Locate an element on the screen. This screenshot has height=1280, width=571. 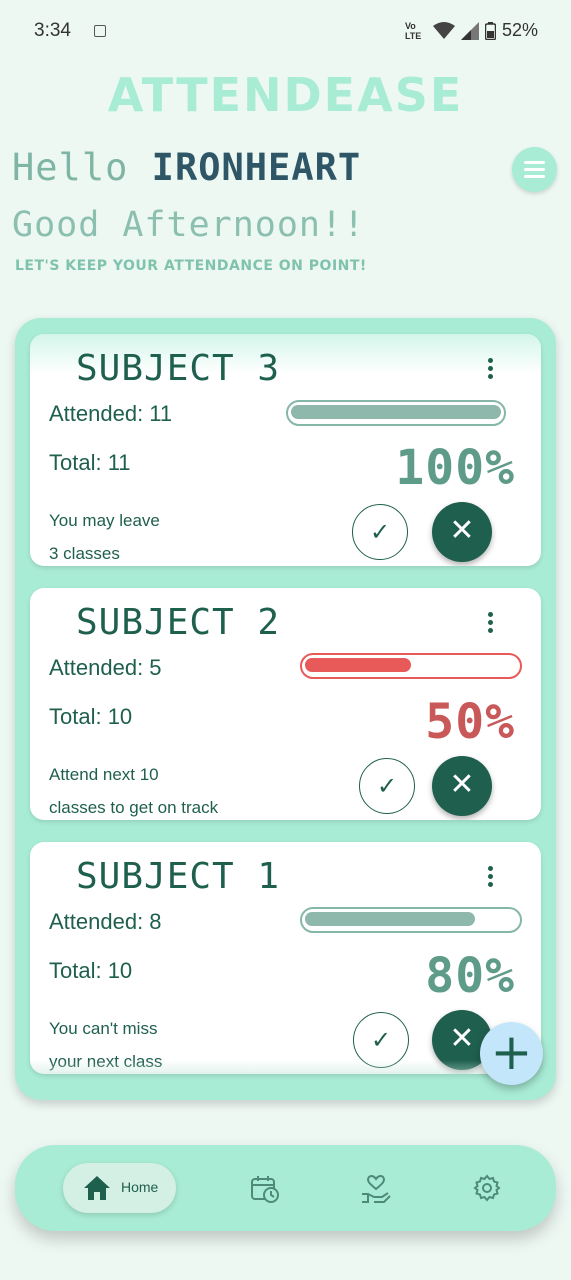
signal-icon is located at coordinates (469, 30).